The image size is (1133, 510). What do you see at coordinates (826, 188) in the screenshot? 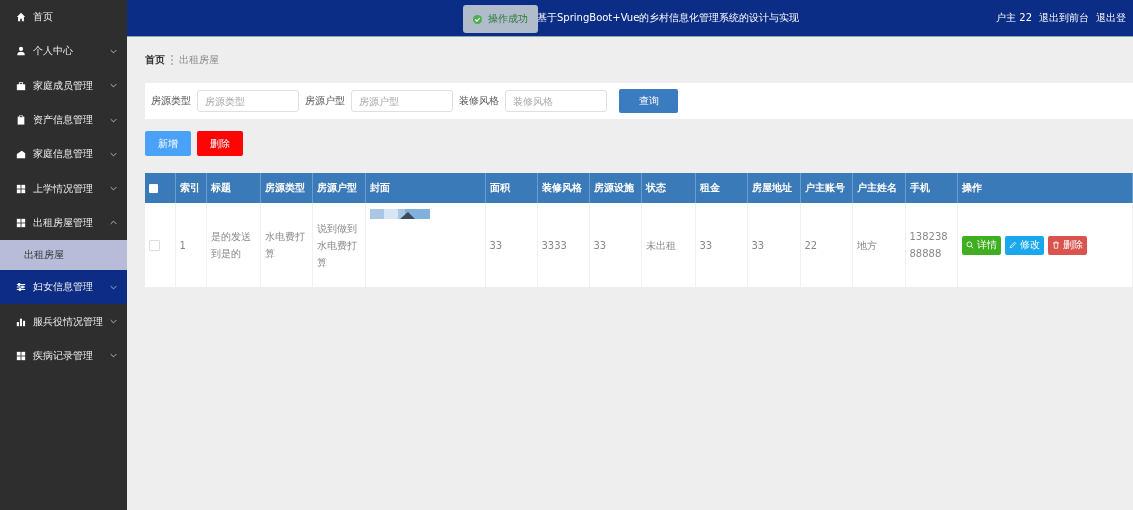
I see `column-header: 户主账号` at bounding box center [826, 188].